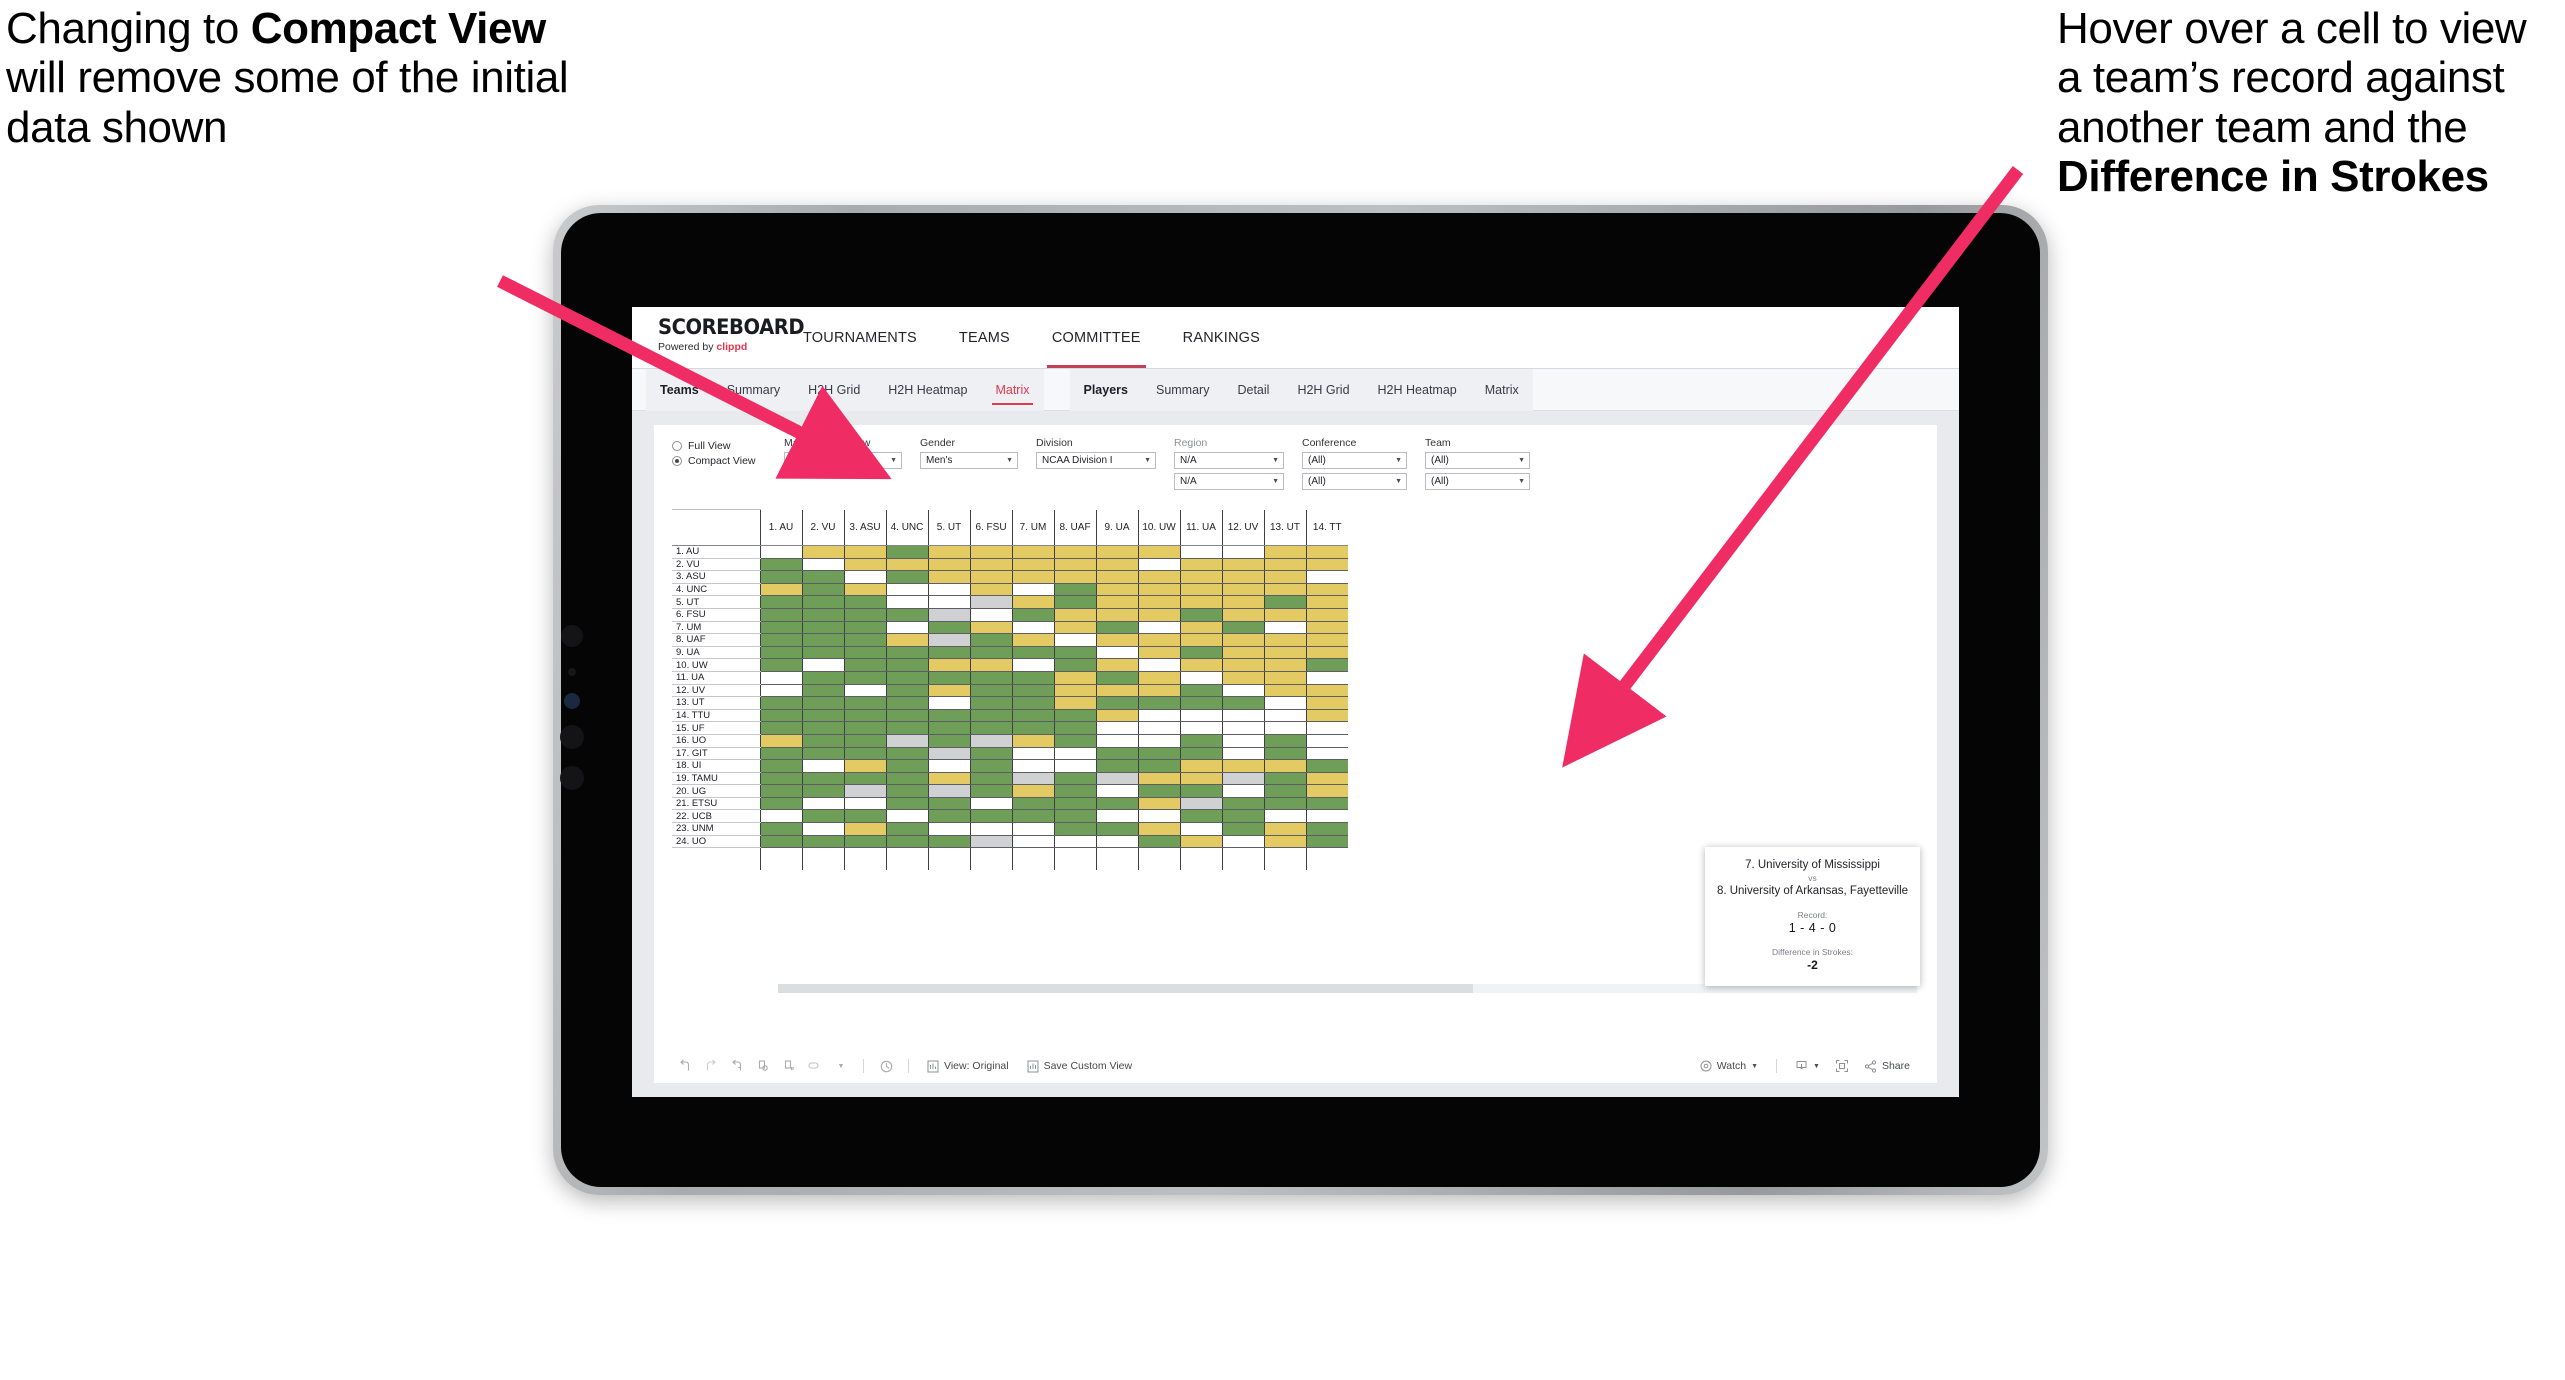 Image resolution: width=2565 pixels, height=1380 pixels. Describe the element at coordinates (763, 1066) in the screenshot. I see `refresh-data-icon` at that location.